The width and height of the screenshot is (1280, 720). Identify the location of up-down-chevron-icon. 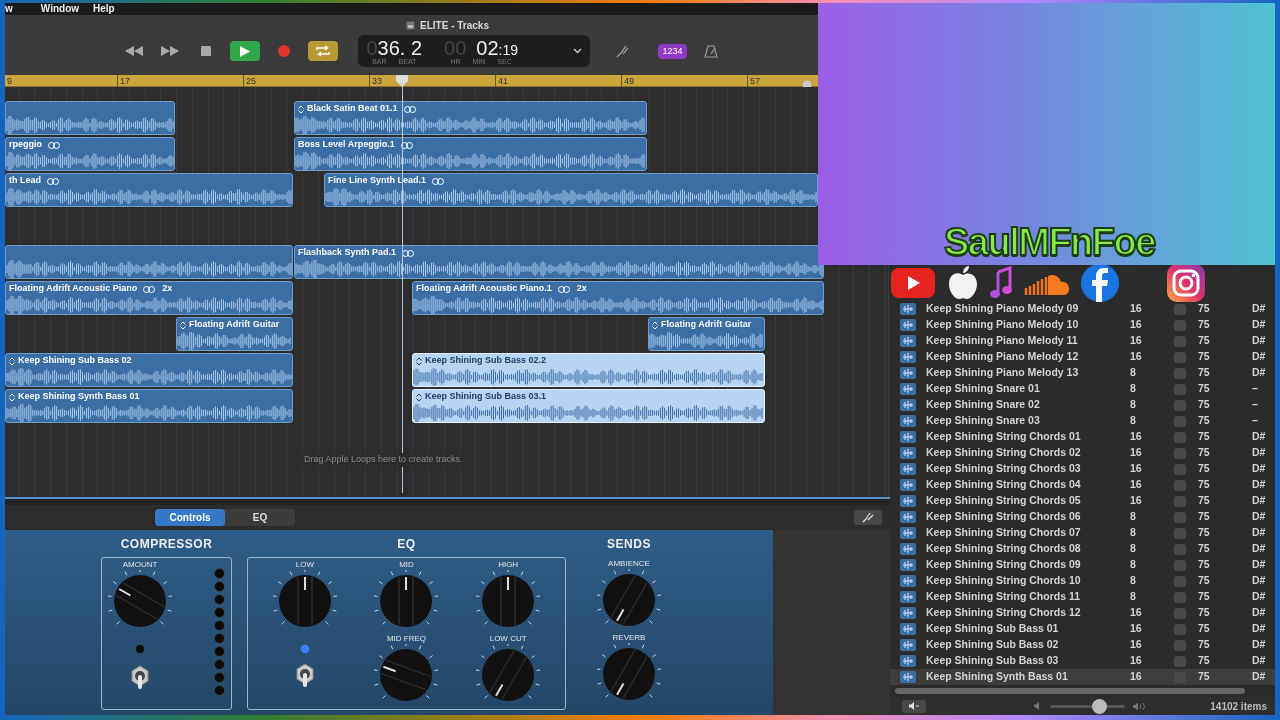
(183, 325).